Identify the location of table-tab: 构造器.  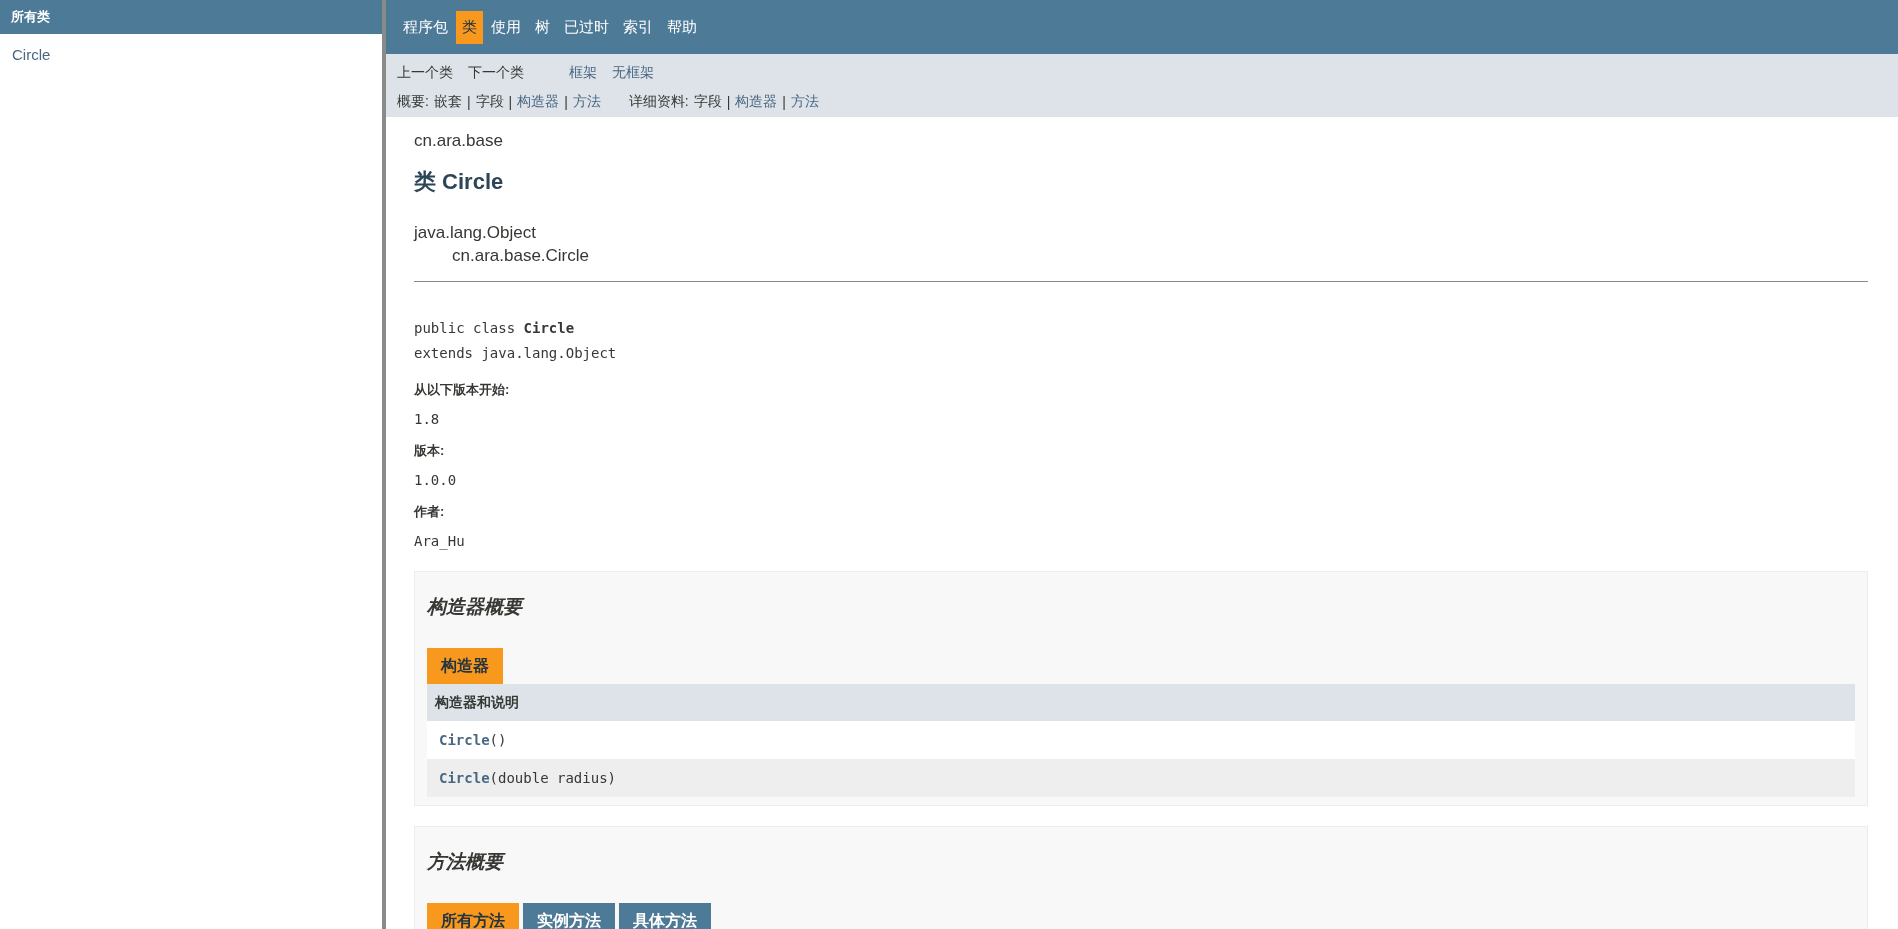
(465, 666).